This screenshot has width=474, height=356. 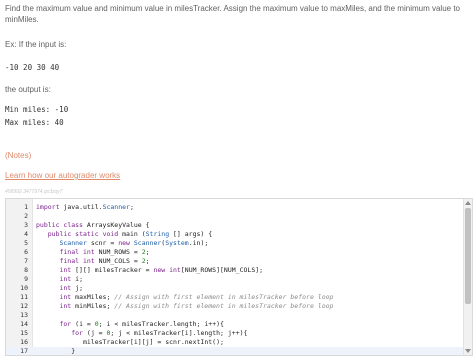 What do you see at coordinates (26, 261) in the screenshot?
I see `line-number: 7` at bounding box center [26, 261].